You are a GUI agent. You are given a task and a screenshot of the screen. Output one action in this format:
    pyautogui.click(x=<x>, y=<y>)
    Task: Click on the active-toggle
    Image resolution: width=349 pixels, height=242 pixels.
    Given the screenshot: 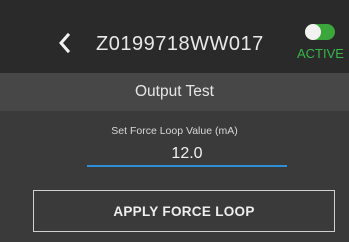 What is the action you would take?
    pyautogui.click(x=320, y=32)
    